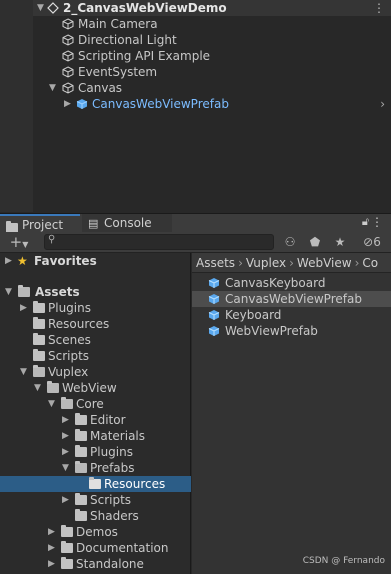 The height and width of the screenshot is (574, 391). I want to click on hierarchy-item-label: Canvas, so click(100, 88).